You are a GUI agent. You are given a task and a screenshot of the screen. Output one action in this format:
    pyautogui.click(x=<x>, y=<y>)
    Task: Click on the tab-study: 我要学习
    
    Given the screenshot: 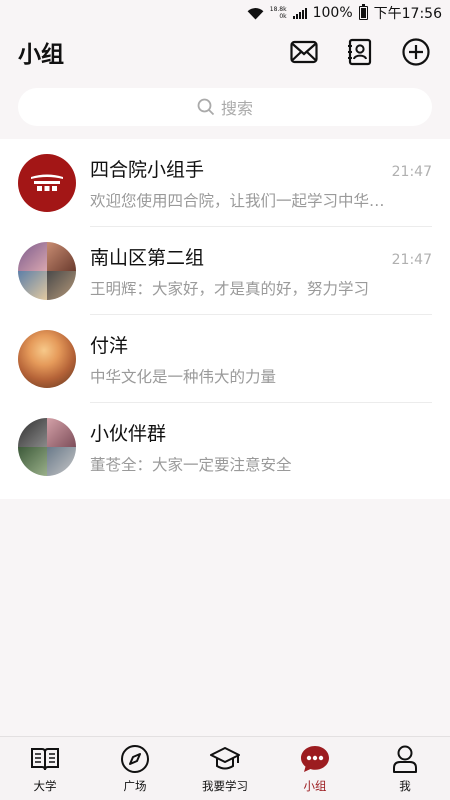 What is the action you would take?
    pyautogui.click(x=225, y=768)
    